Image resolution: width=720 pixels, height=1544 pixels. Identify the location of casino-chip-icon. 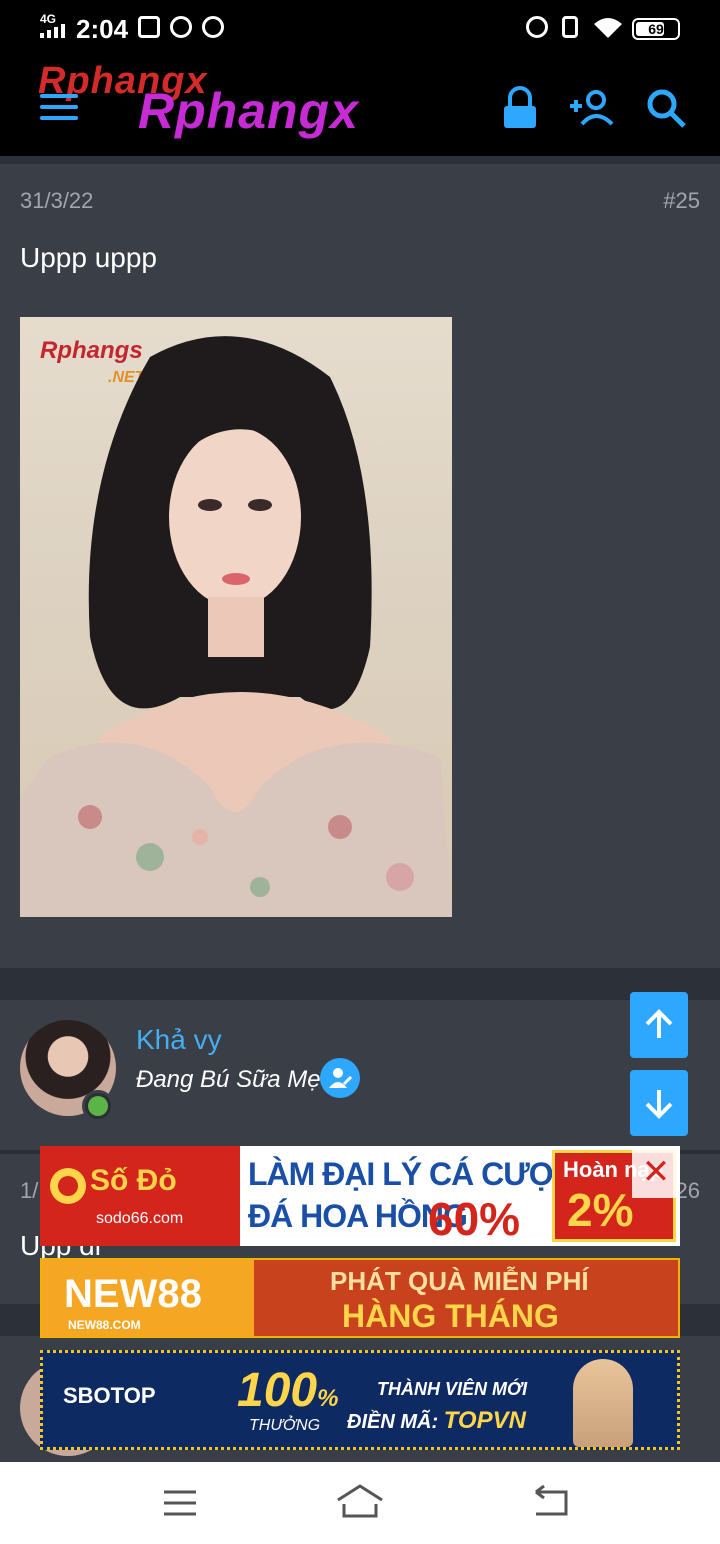
(68, 1186).